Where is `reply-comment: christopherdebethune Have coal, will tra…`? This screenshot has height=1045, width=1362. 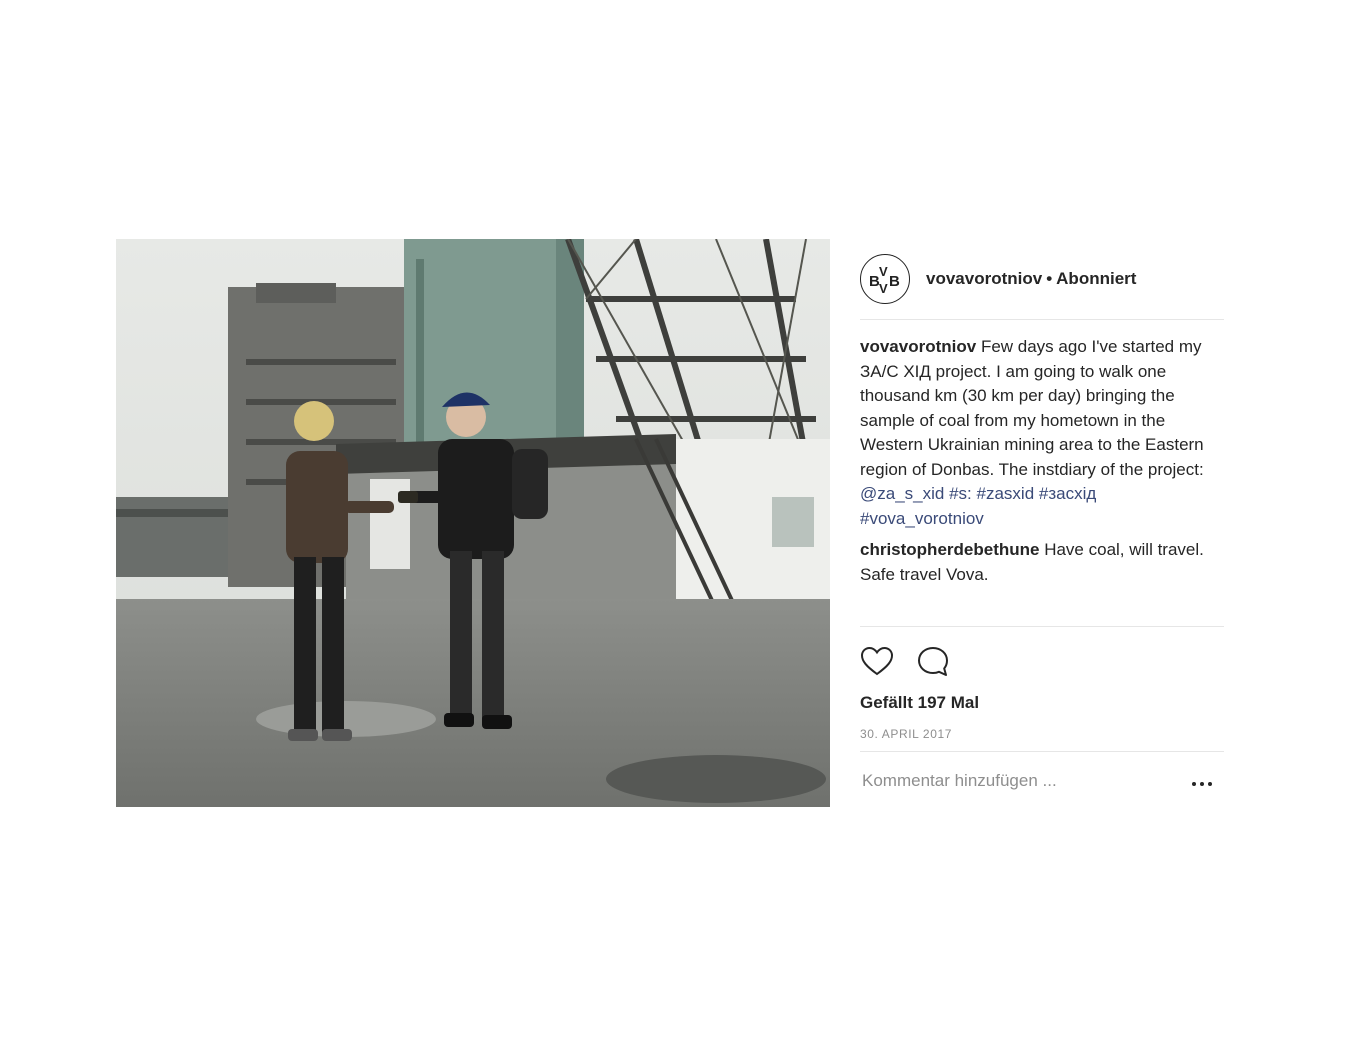
reply-comment: christopherdebethune Have coal, will tra… is located at coordinates (1042, 562).